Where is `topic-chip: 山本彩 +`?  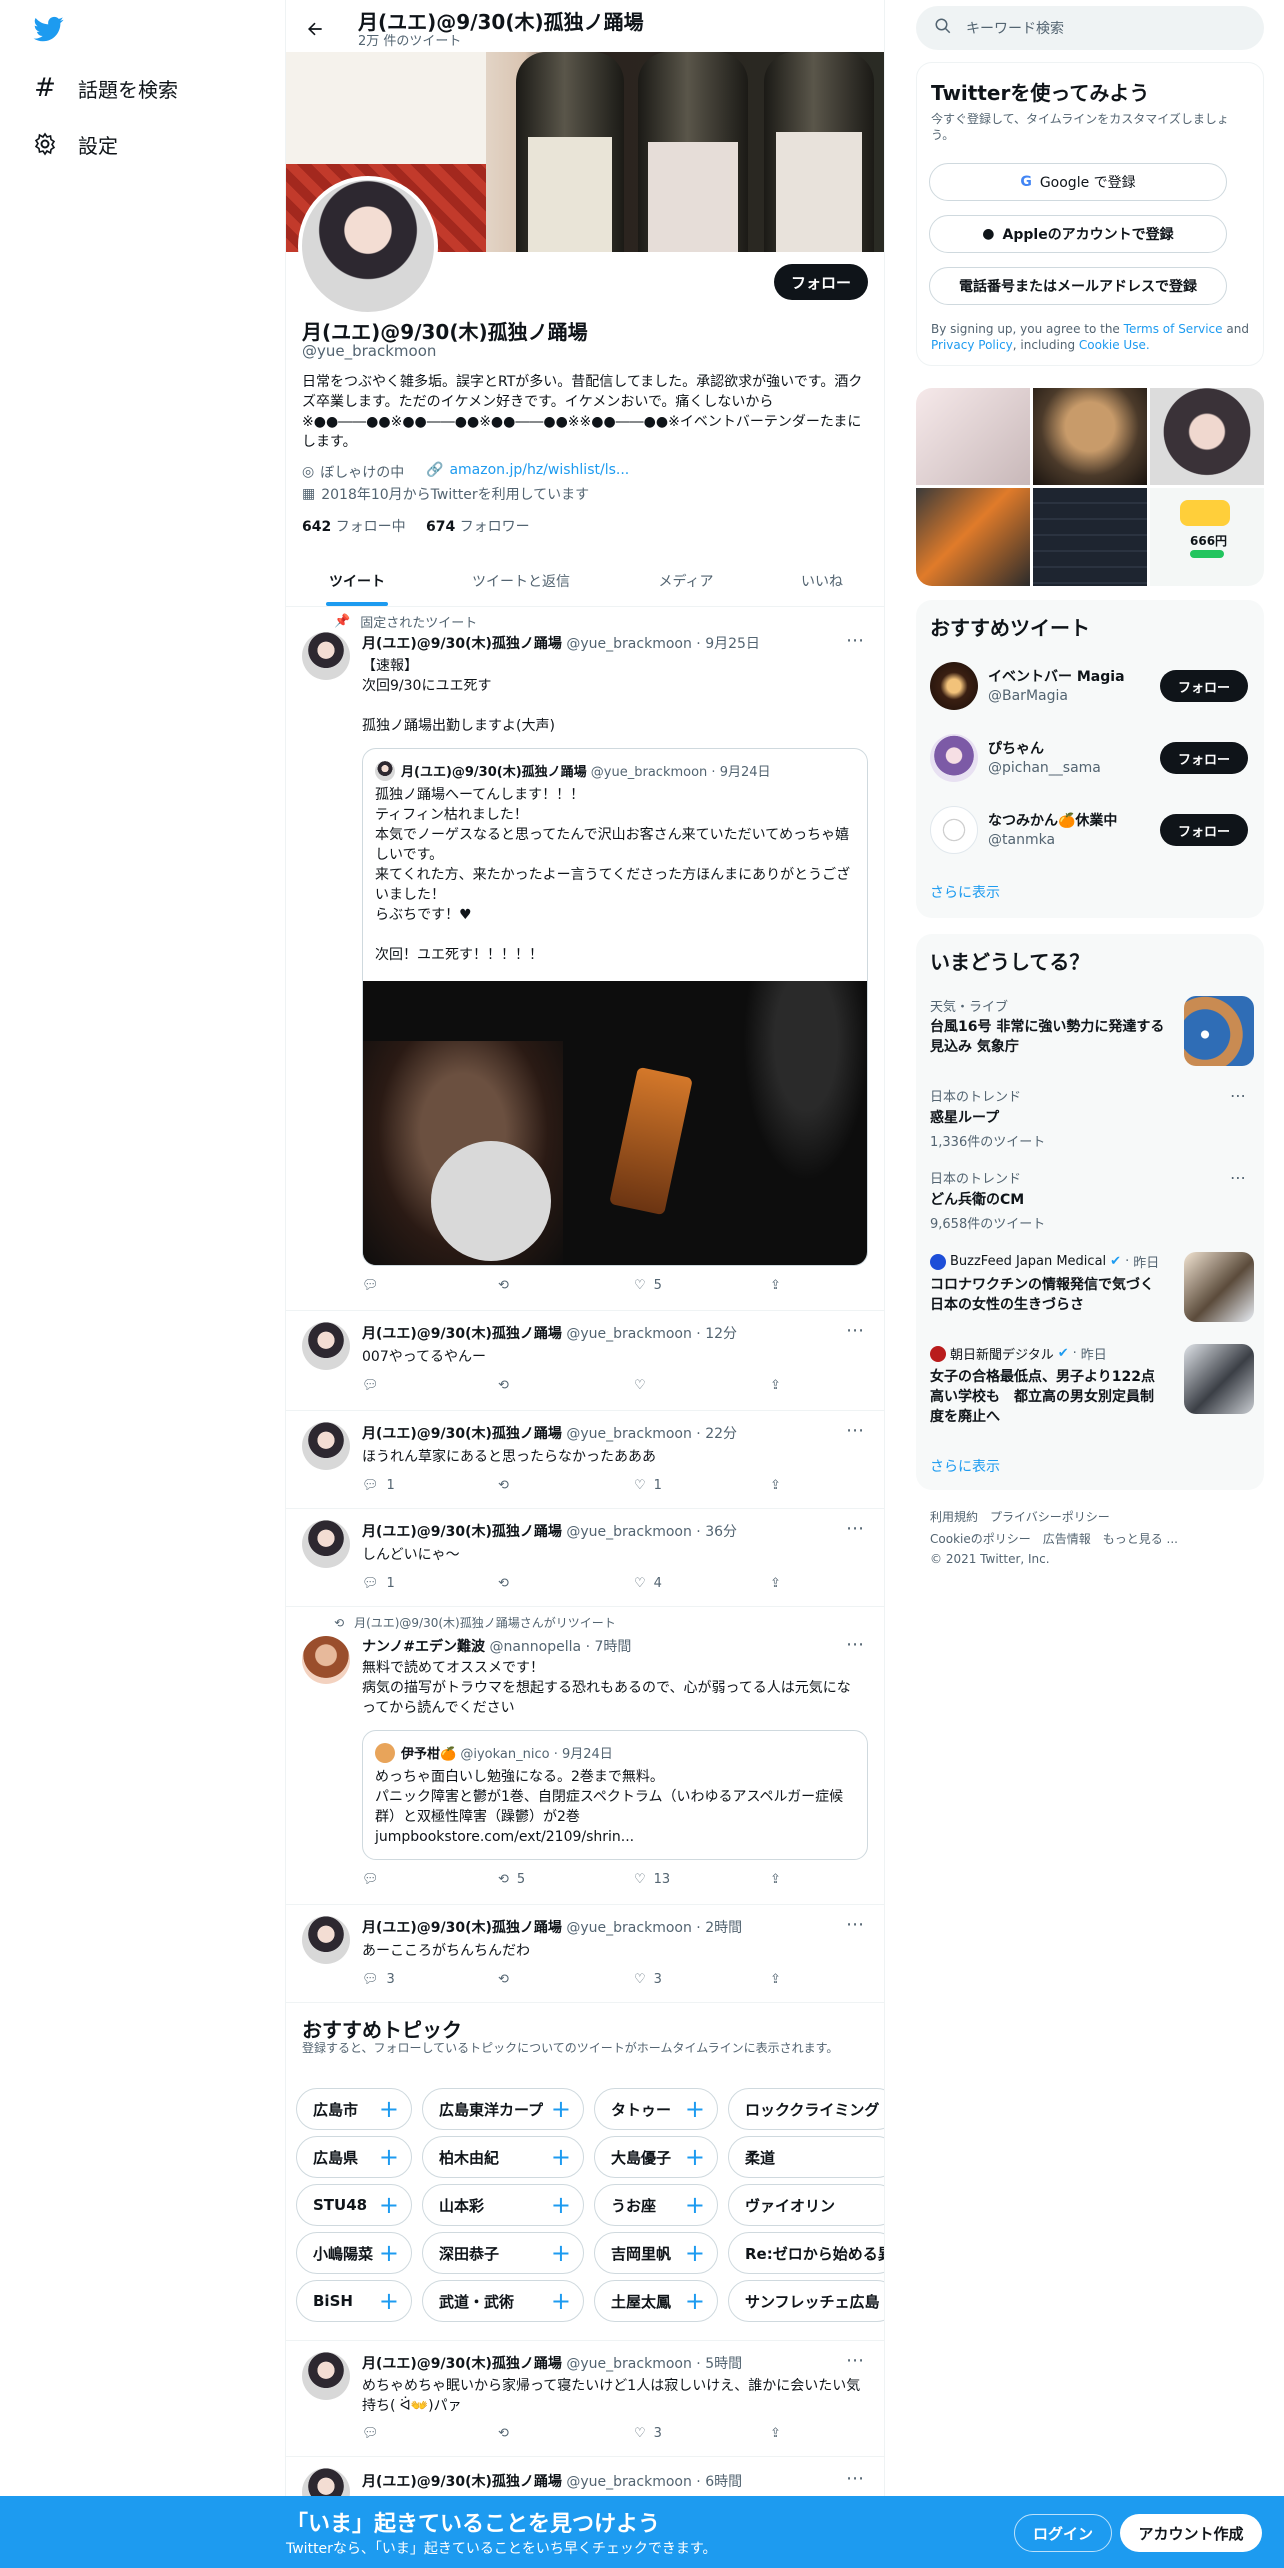 topic-chip: 山本彩 + is located at coordinates (503, 2205).